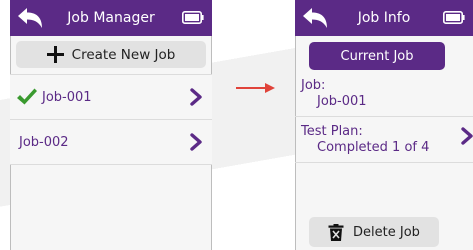 This screenshot has width=473, height=250. What do you see at coordinates (255, 88) in the screenshot?
I see `transition-arrow-icon` at bounding box center [255, 88].